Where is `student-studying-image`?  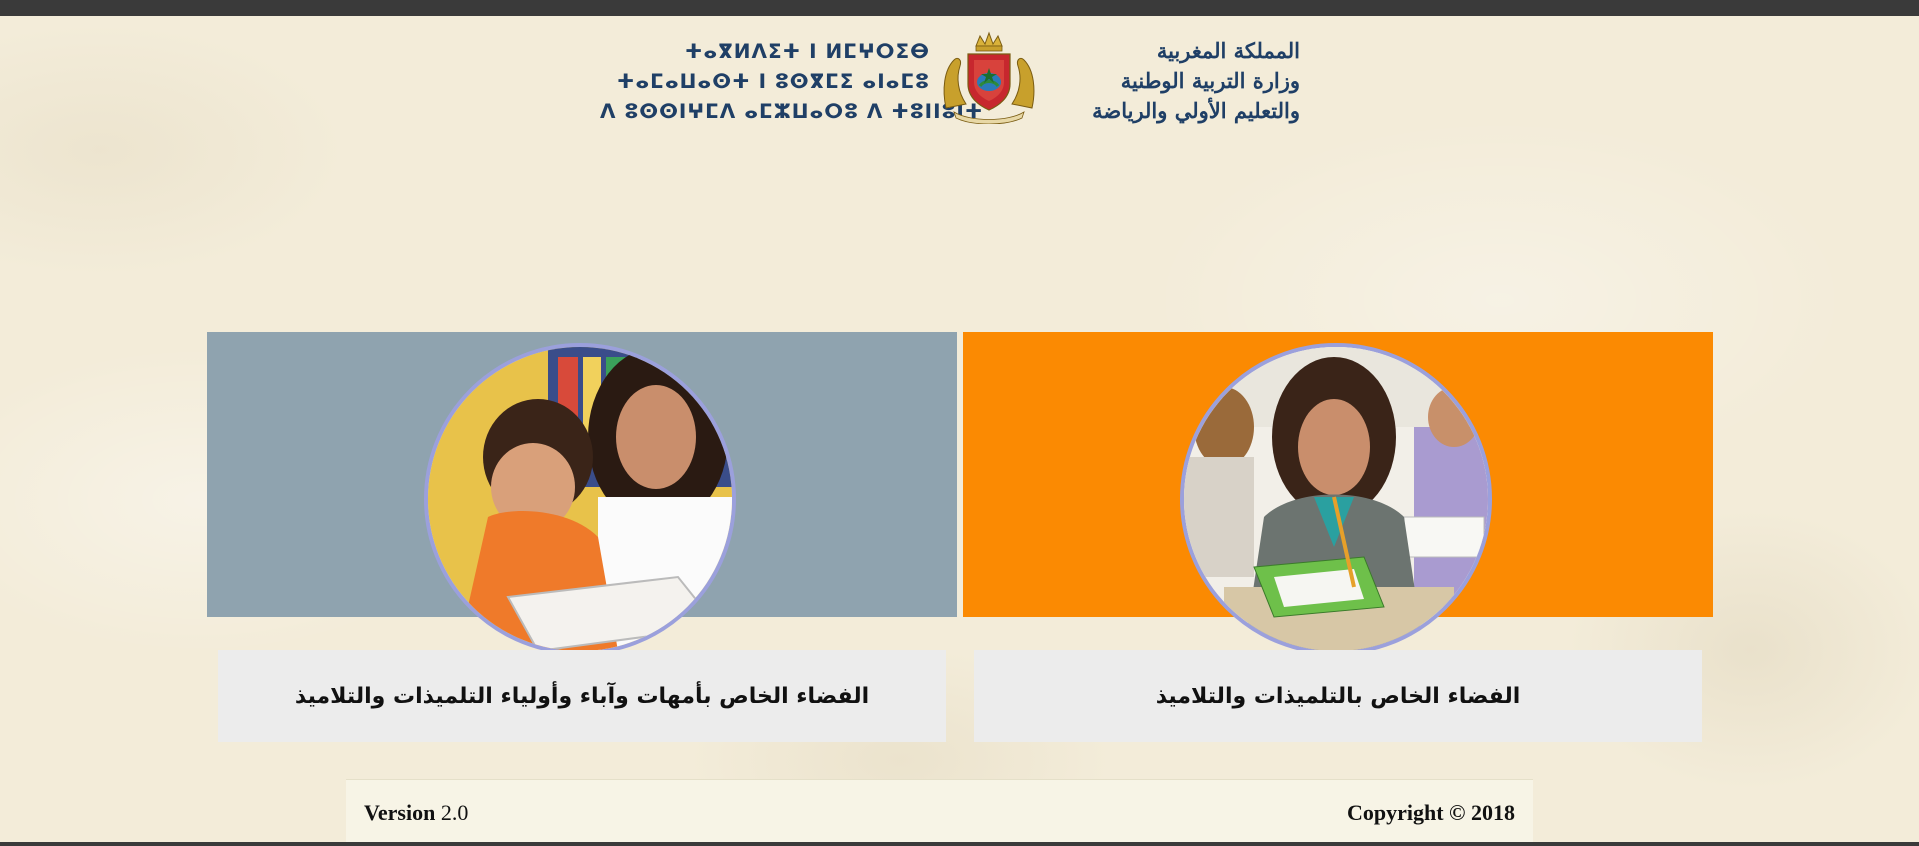 student-studying-image is located at coordinates (1336, 499).